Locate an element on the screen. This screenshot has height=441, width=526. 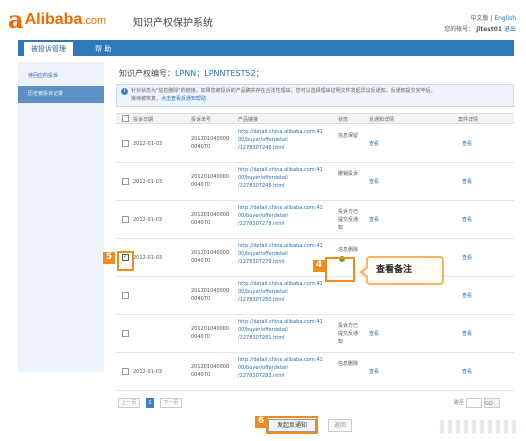
account-prefix: 您的帐号： is located at coordinates (459, 29).